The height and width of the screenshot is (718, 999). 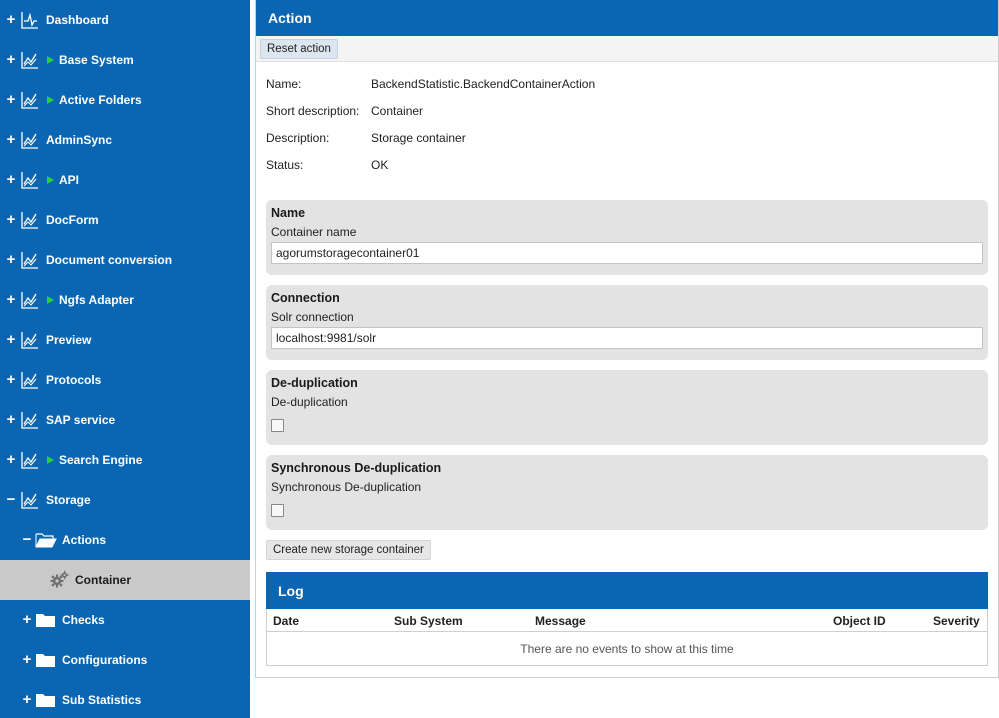 What do you see at coordinates (299, 48) in the screenshot?
I see `reset-action-button: Reset action` at bounding box center [299, 48].